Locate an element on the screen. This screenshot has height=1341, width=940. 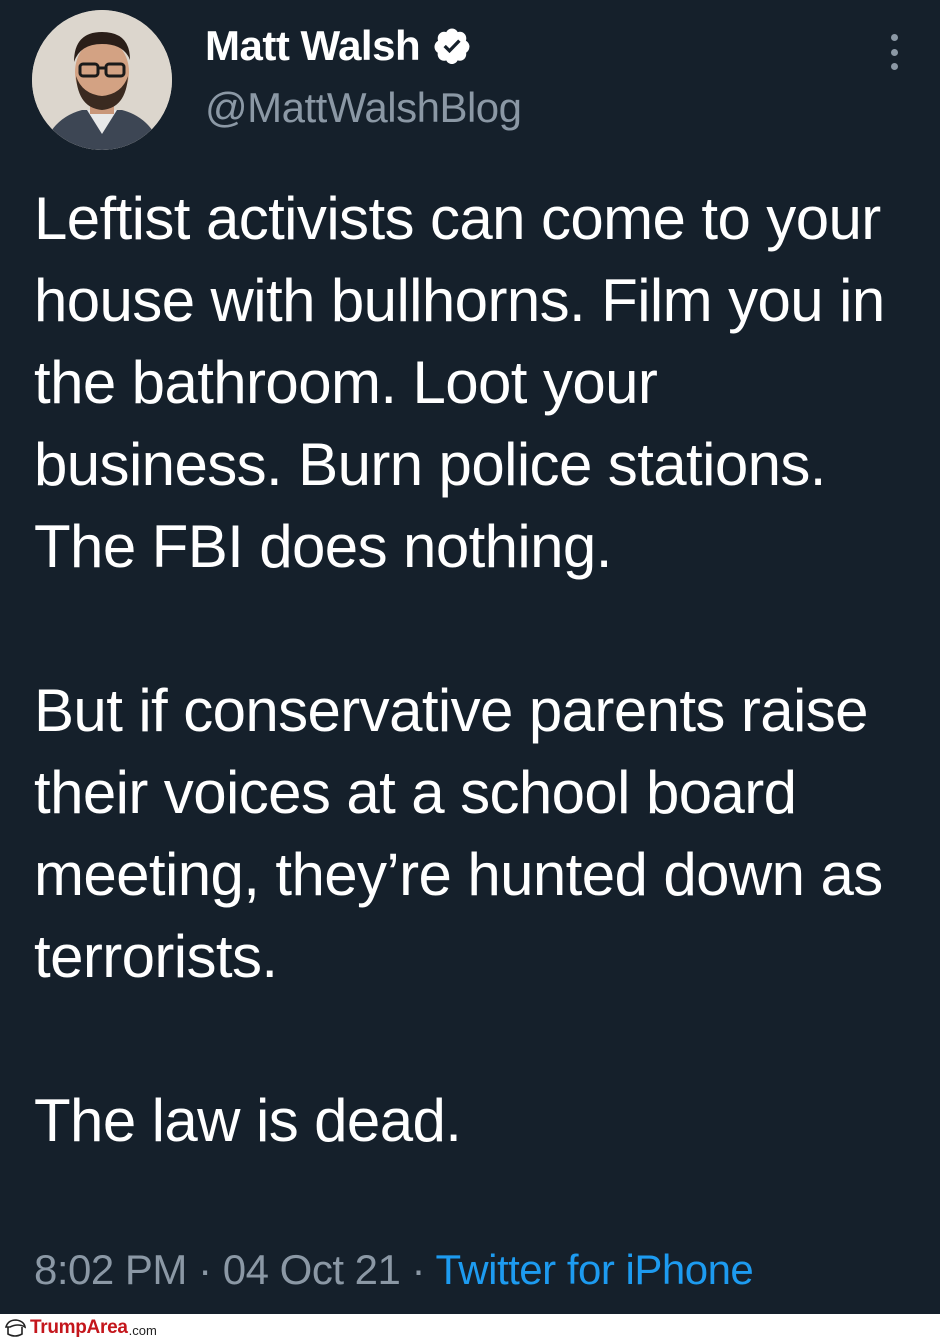
more-options-icon is located at coordinates (894, 52).